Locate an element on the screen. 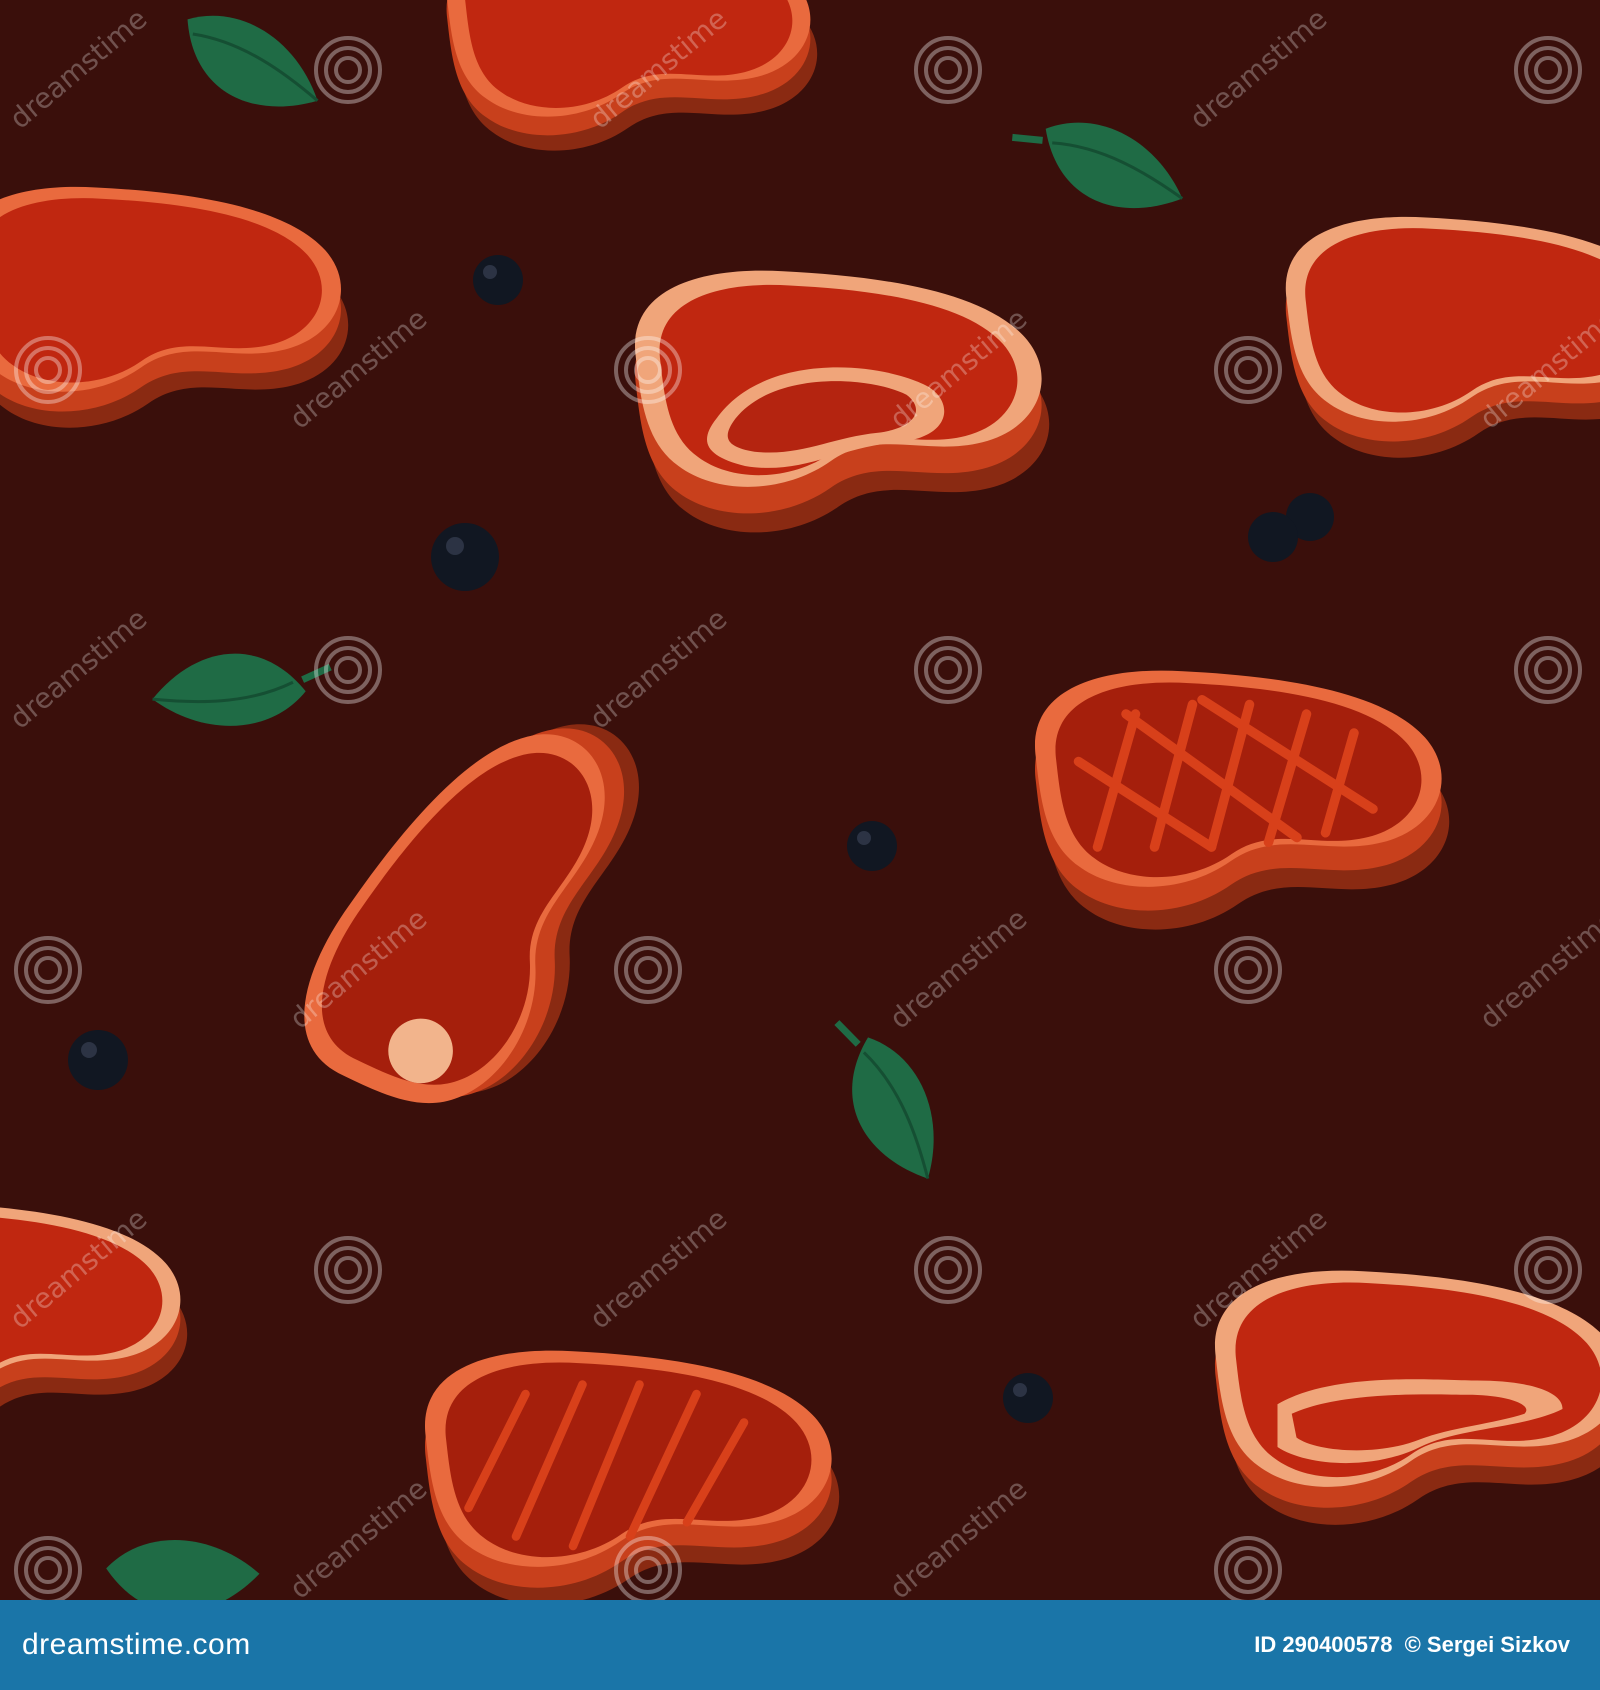 Image resolution: width=1600 pixels, height=1690 pixels. author-credit: © Sergei Sizkov is located at coordinates (1487, 1644).